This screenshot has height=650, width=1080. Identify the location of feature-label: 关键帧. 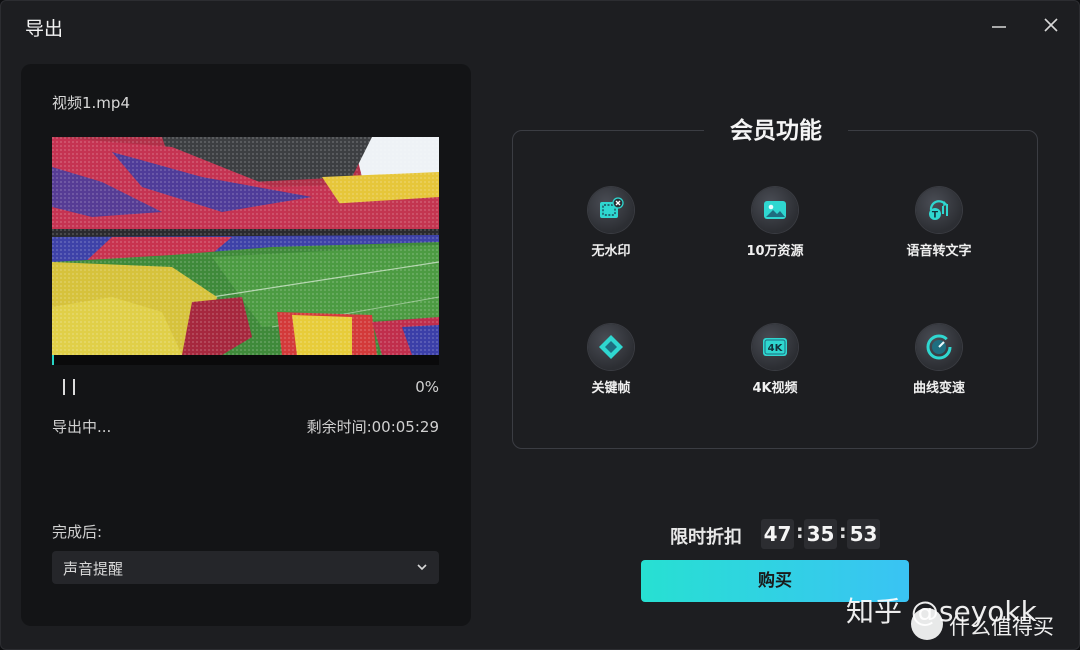
(611, 388).